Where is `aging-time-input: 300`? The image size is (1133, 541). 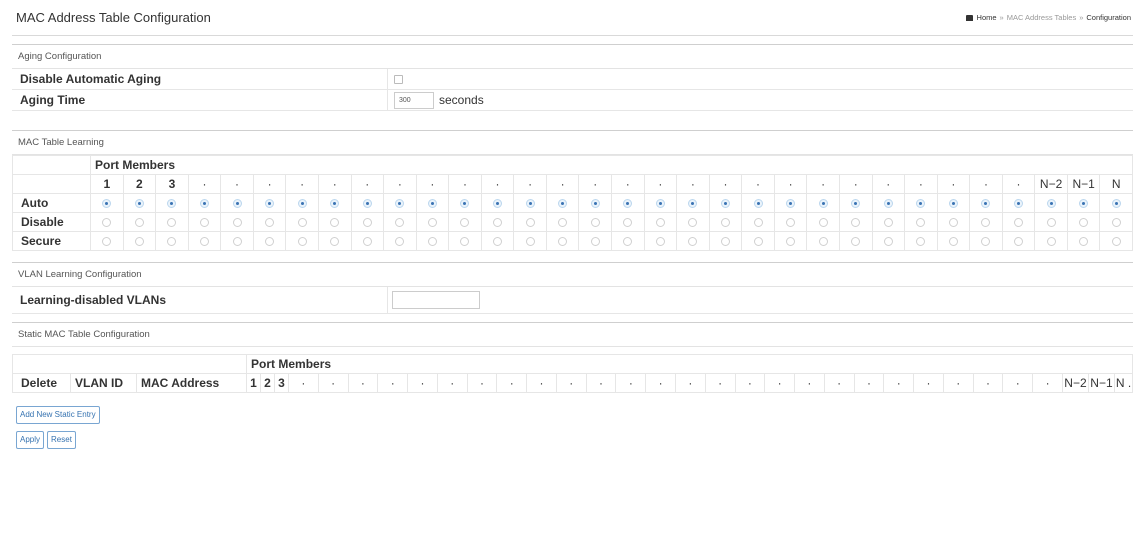 aging-time-input: 300 is located at coordinates (414, 100).